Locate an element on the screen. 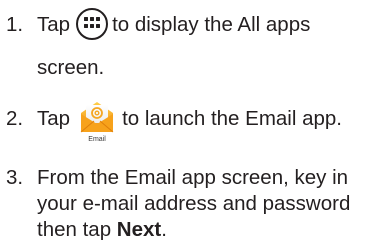 The height and width of the screenshot is (249, 381). step-1-number: 1. is located at coordinates (15, 24).